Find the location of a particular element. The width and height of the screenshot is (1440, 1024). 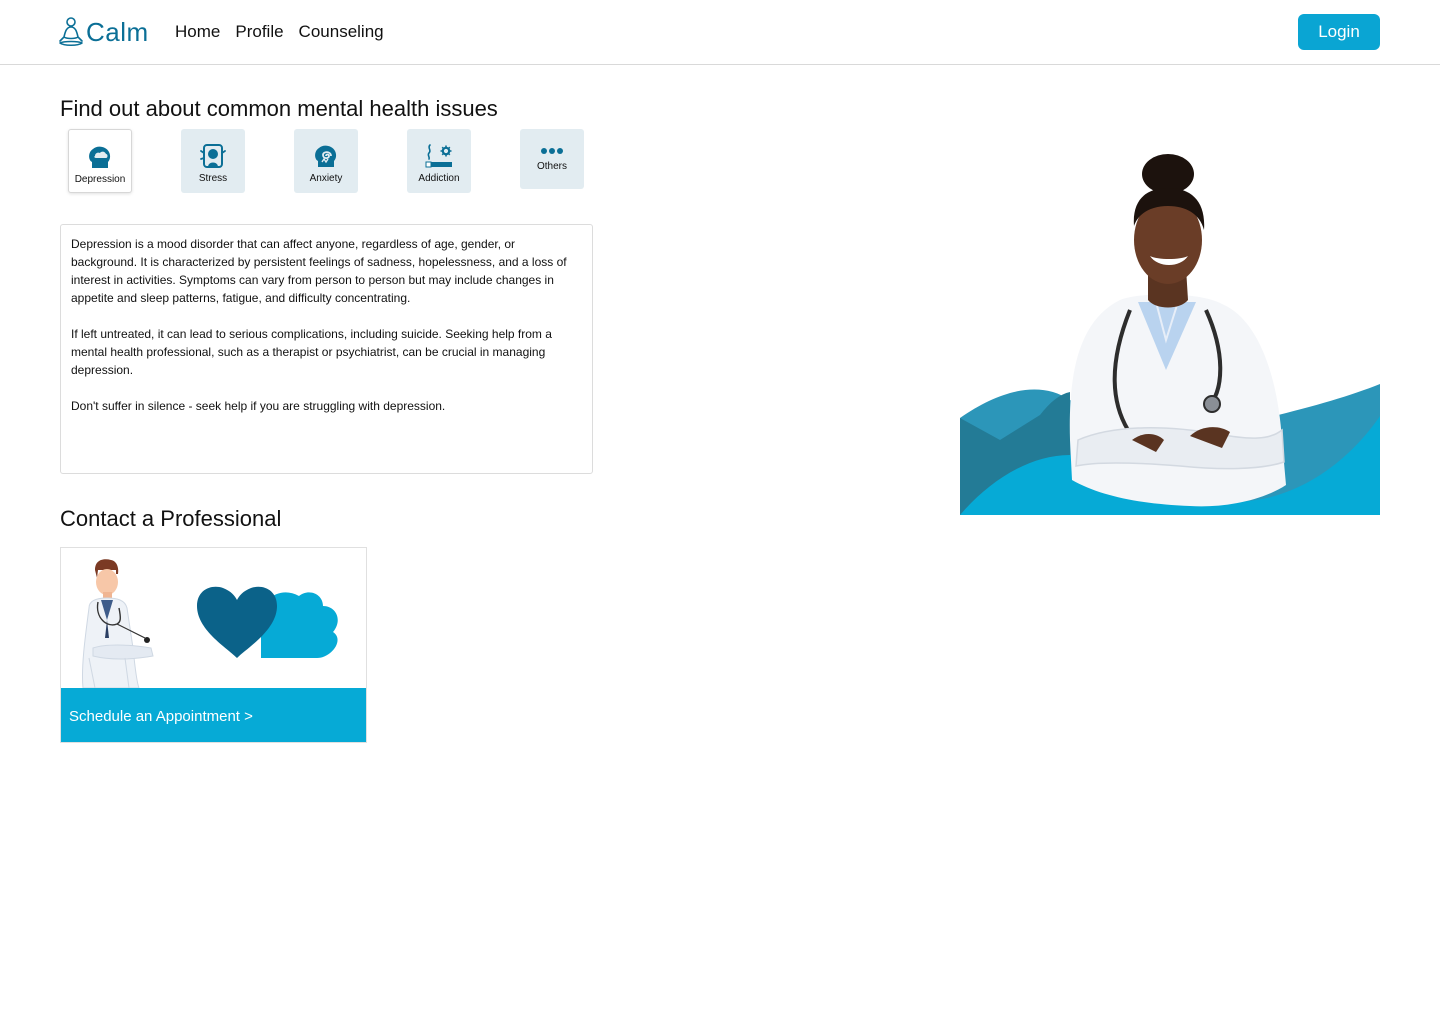

login-button: Login is located at coordinates (1339, 32).